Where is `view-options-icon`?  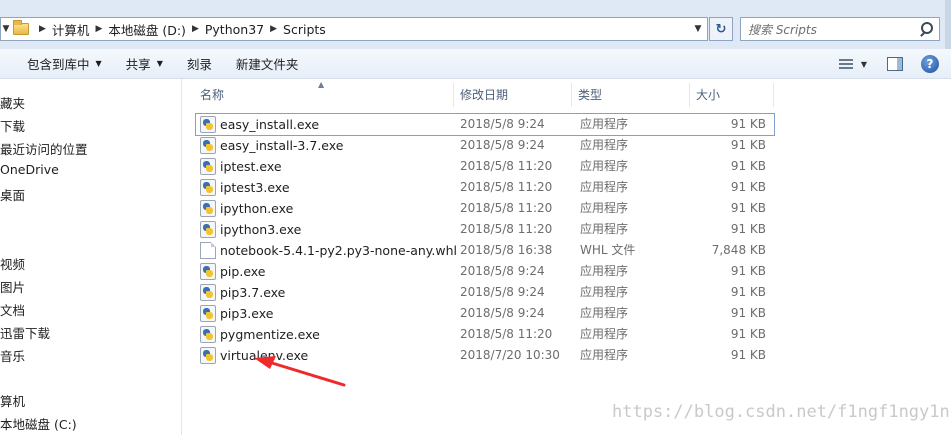 view-options-icon is located at coordinates (845, 64).